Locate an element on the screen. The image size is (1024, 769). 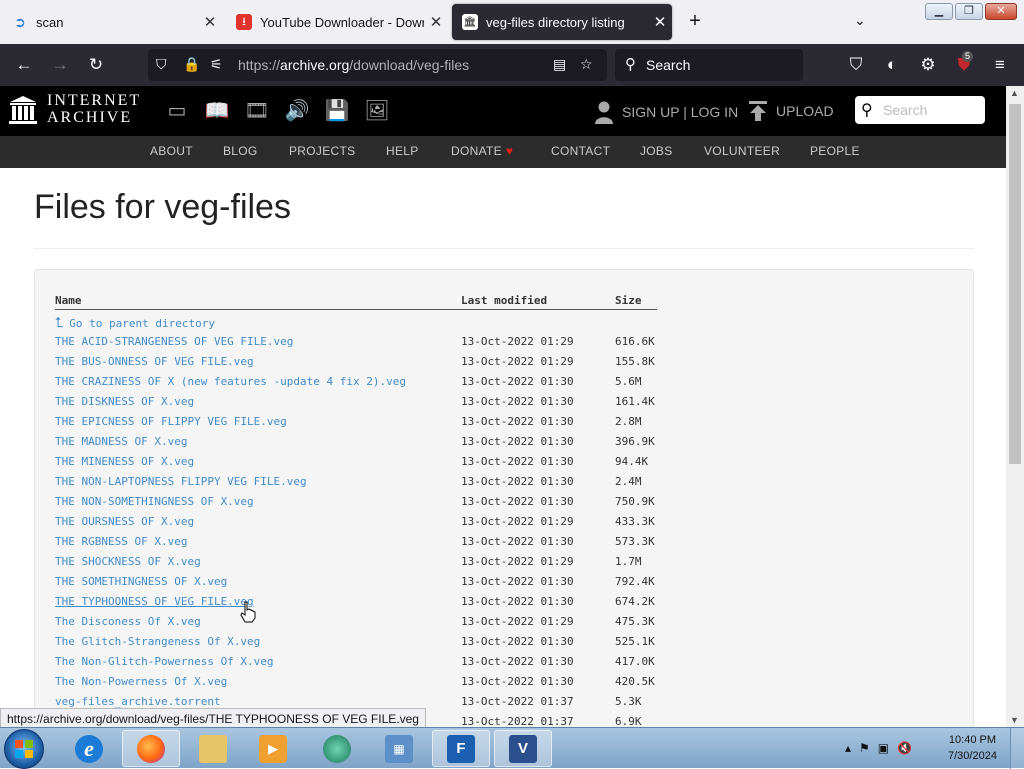
flag-icon: ⚑ is located at coordinates (864, 748).